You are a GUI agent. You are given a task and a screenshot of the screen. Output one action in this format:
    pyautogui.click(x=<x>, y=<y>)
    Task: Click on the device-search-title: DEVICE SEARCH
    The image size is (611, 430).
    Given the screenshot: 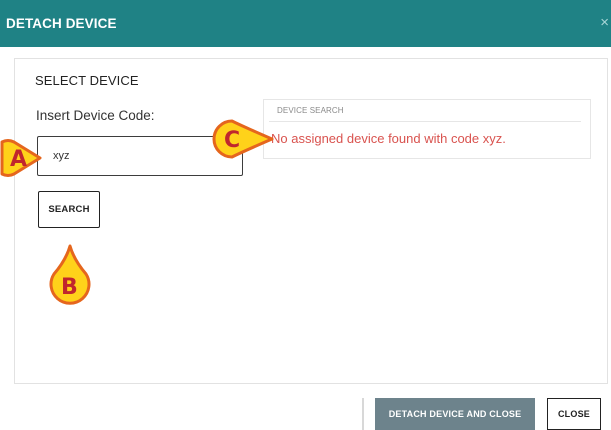 What is the action you would take?
    pyautogui.click(x=310, y=110)
    